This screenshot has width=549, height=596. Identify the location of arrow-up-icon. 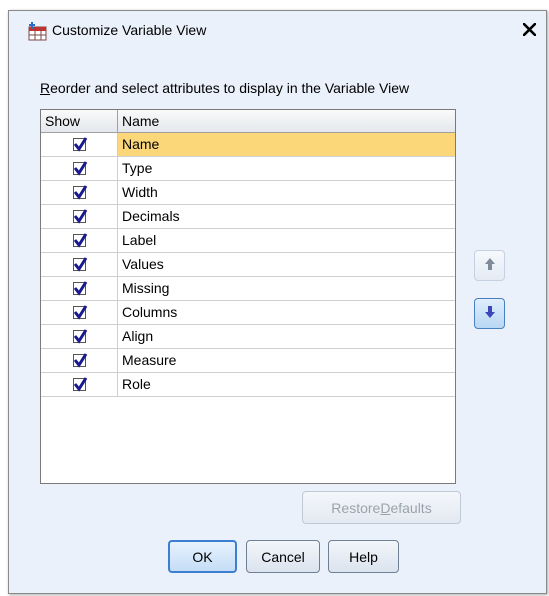
(490, 265).